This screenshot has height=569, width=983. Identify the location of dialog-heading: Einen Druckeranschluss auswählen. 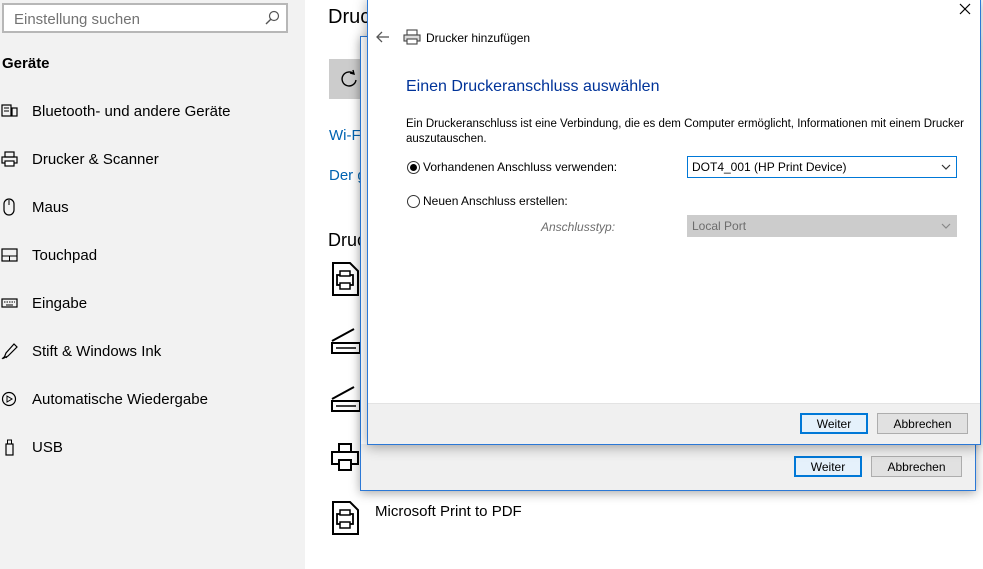
(533, 86).